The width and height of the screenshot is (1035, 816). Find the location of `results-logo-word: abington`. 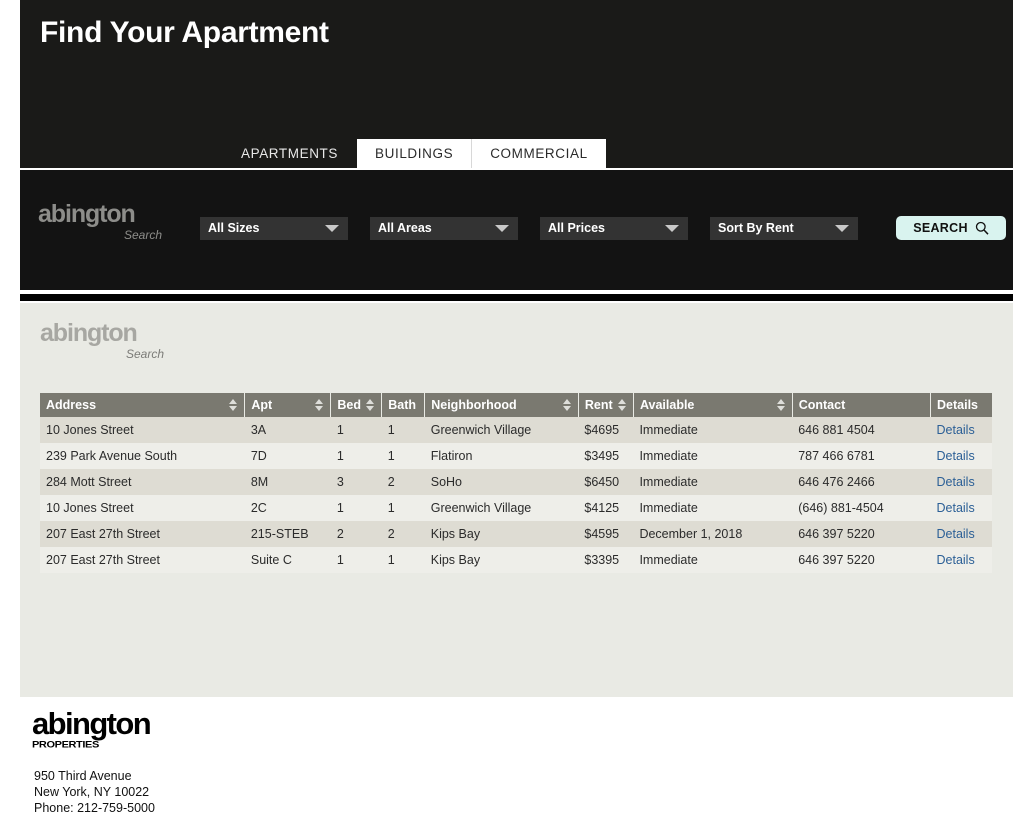

results-logo-word: abington is located at coordinates (89, 333).